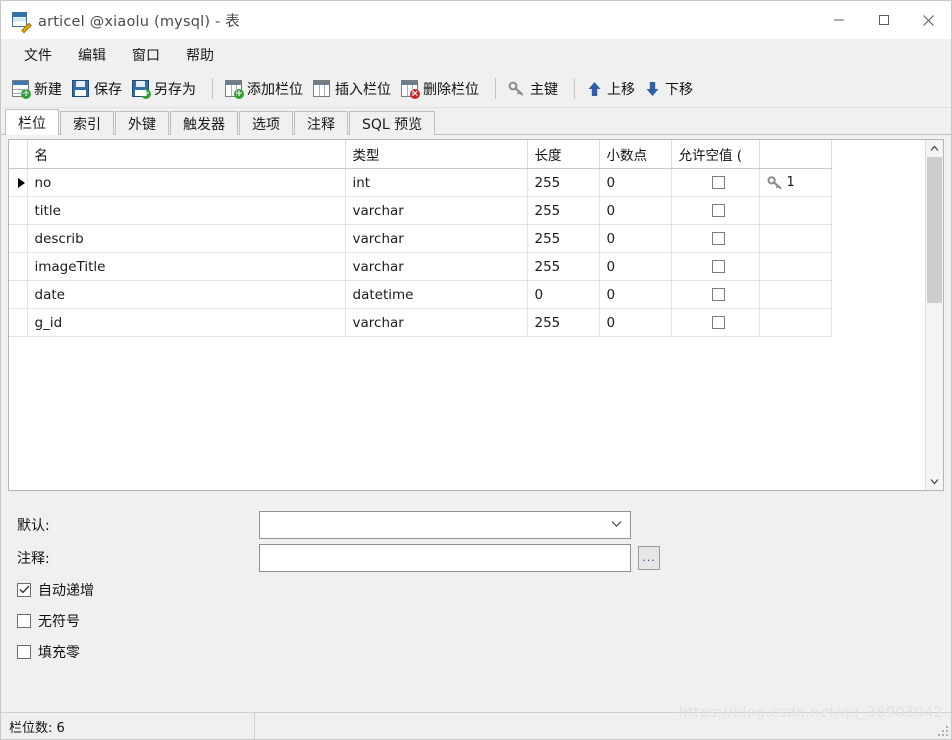 This screenshot has height=740, width=952. I want to click on column-header-decimals: 小数点, so click(635, 154).